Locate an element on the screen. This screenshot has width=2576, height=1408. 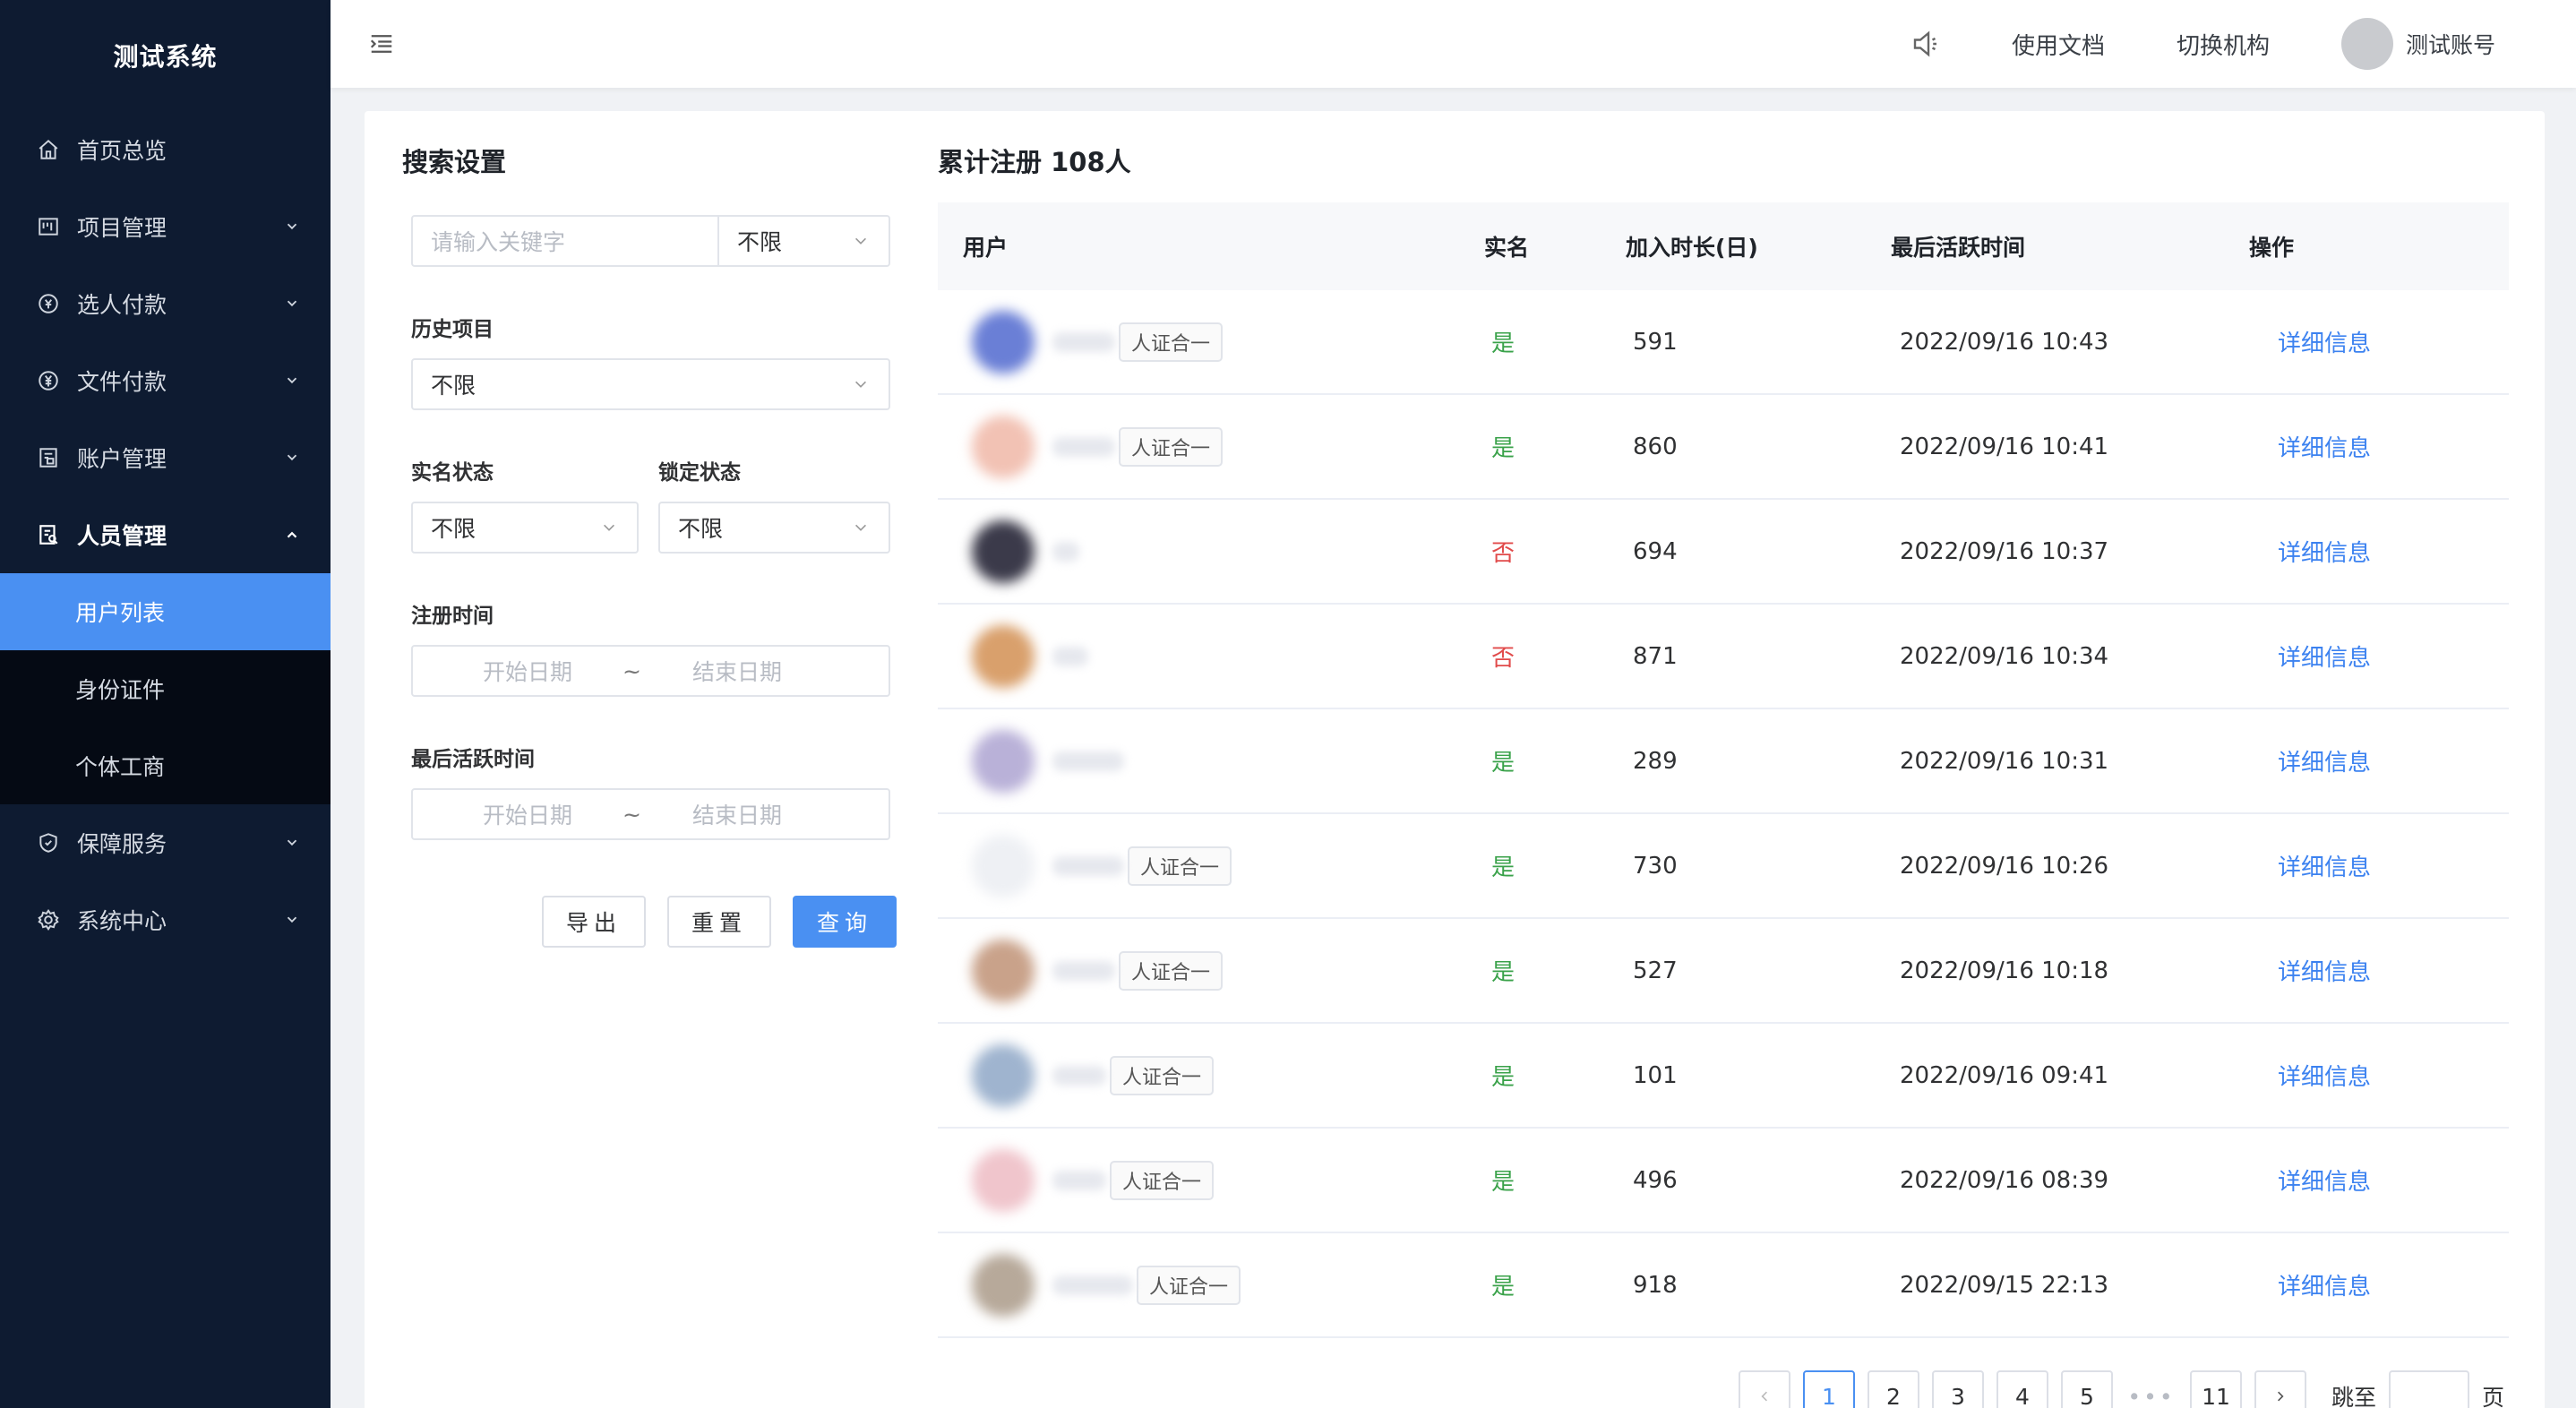
people-icon is located at coordinates (48, 534).